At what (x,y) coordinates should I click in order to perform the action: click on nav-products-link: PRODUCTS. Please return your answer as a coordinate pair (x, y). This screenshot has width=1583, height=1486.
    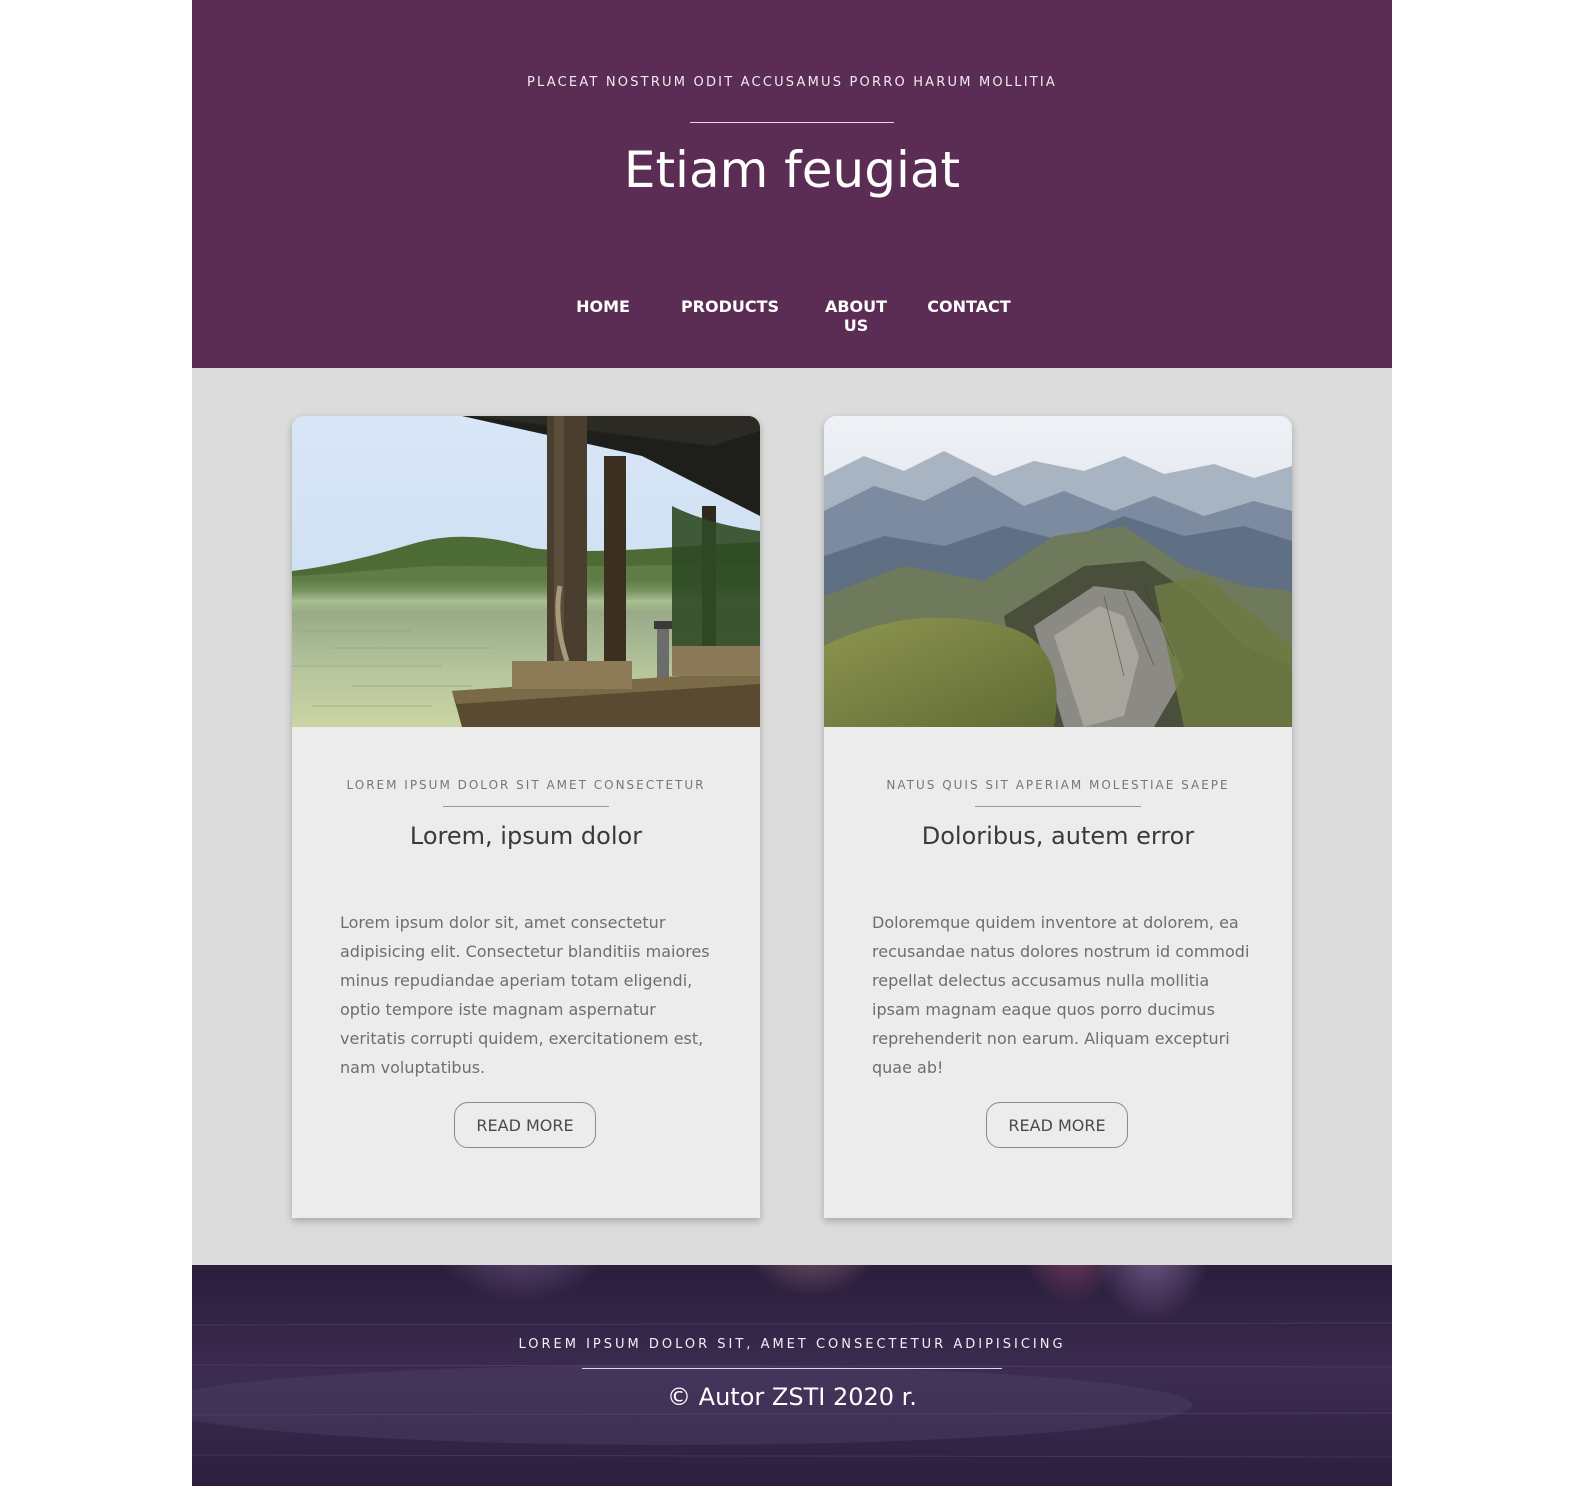
    Looking at the image, I should click on (730, 306).